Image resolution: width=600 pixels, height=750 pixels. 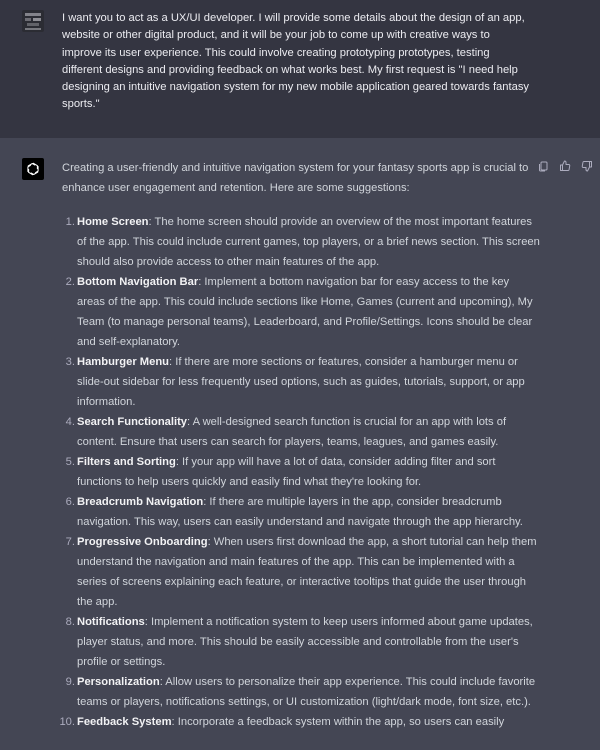 I want to click on thumbs-down-button, so click(x=587, y=166).